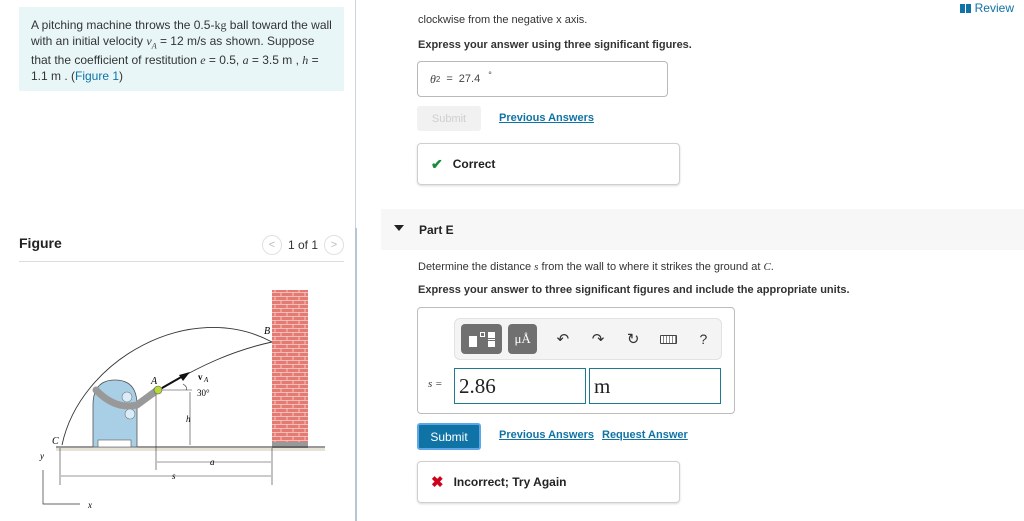  Describe the element at coordinates (190, 449) in the screenshot. I see `ground-shadow` at that location.